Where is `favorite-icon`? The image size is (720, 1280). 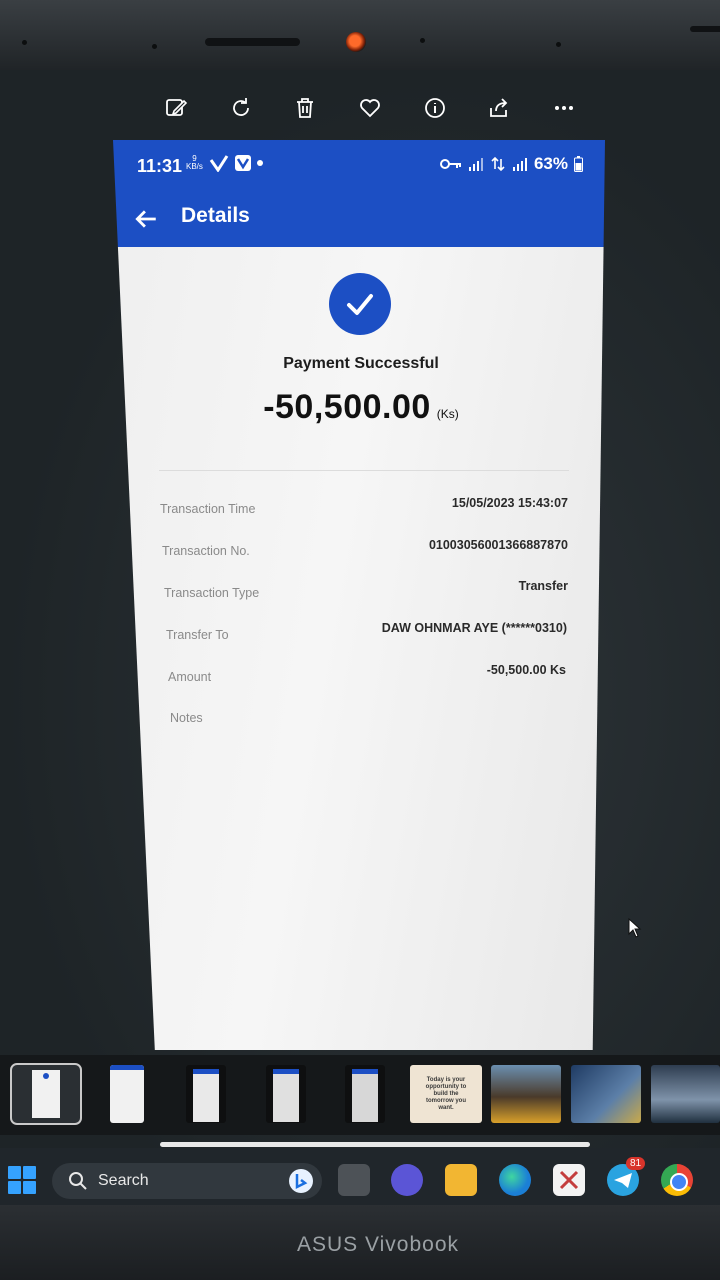
favorite-icon is located at coordinates (370, 108).